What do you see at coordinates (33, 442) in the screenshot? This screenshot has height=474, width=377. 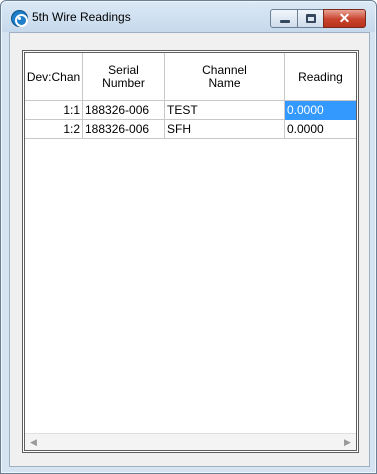 I see `scroll-left-icon: ◀` at bounding box center [33, 442].